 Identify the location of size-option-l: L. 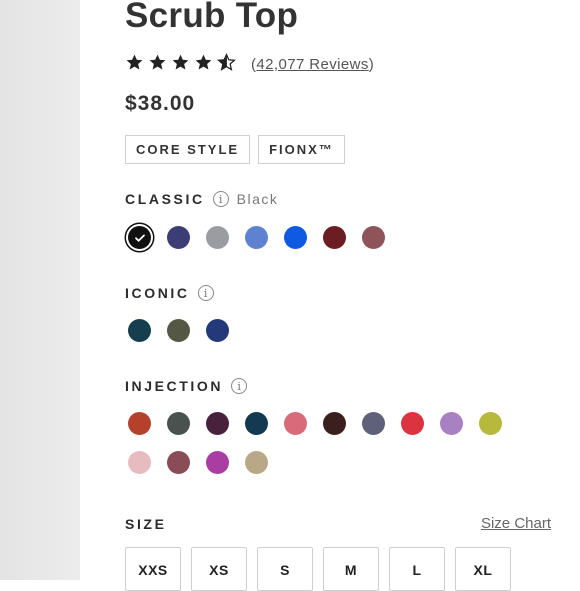
(417, 569).